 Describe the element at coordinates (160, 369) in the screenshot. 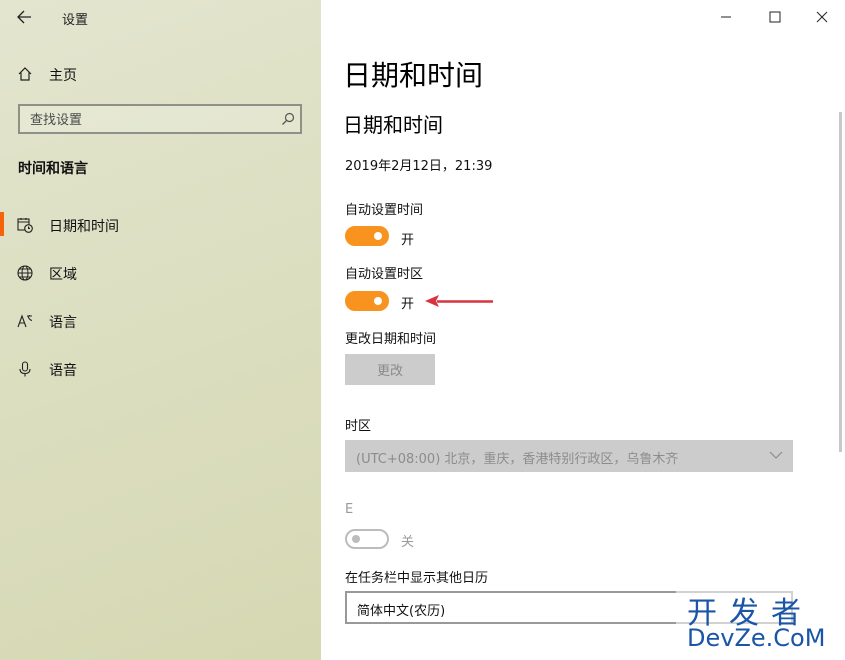

I see `sidebar-item-speech: 语音` at that location.